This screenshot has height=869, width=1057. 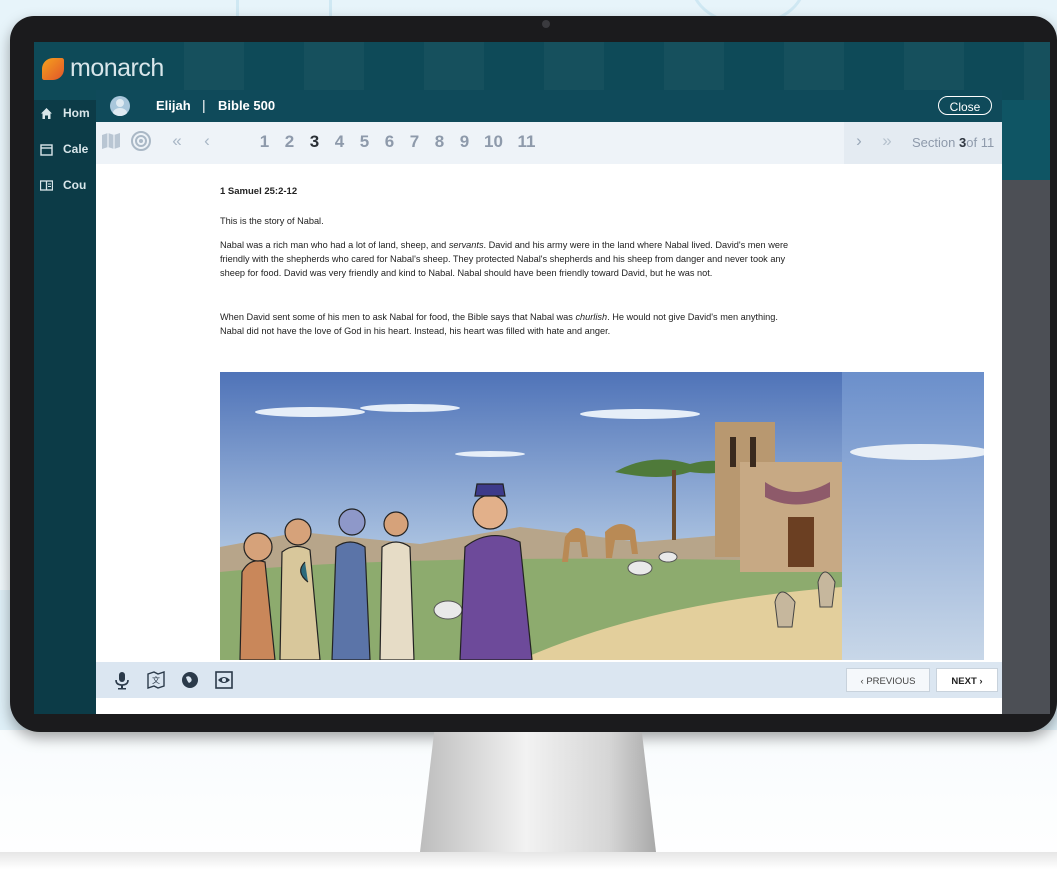 I want to click on course-title: Bible 500, so click(x=247, y=105).